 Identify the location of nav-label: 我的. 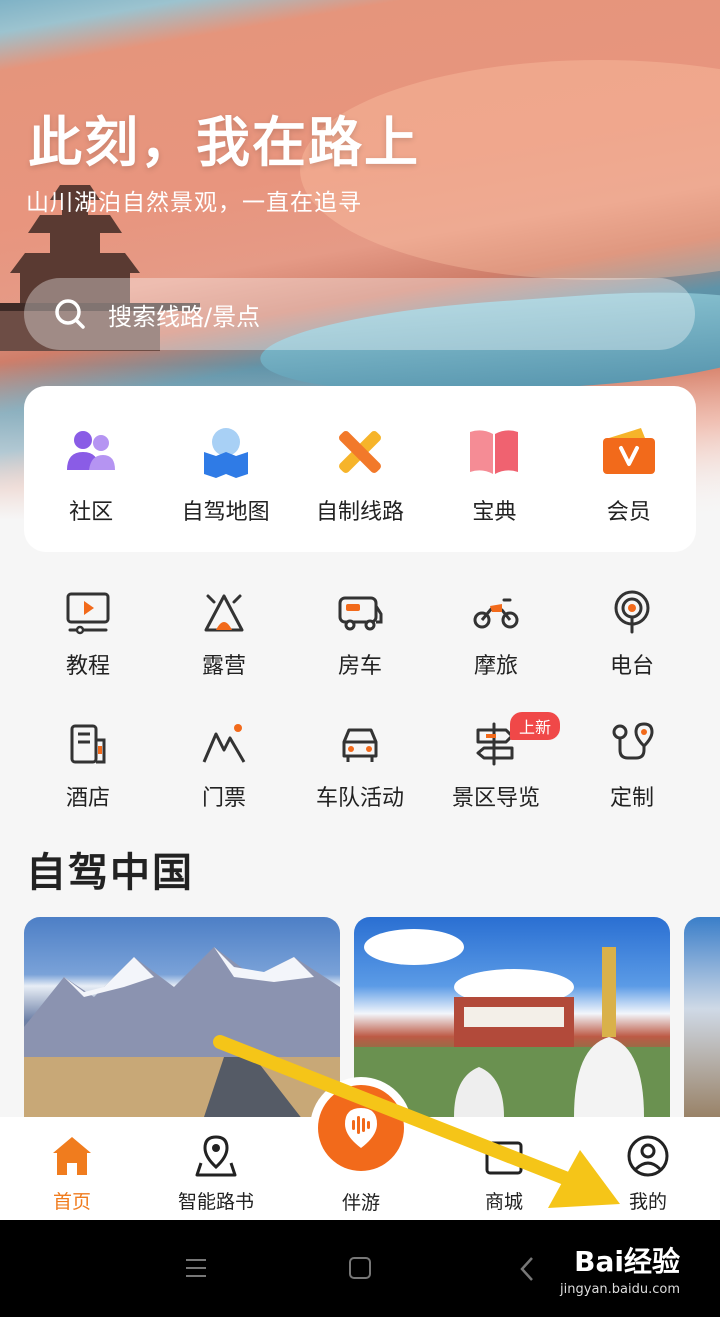
(647, 1202).